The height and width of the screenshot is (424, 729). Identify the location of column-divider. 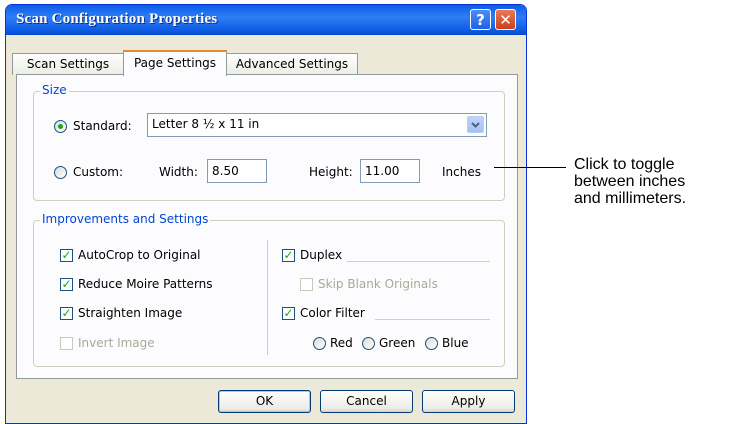
(267, 297).